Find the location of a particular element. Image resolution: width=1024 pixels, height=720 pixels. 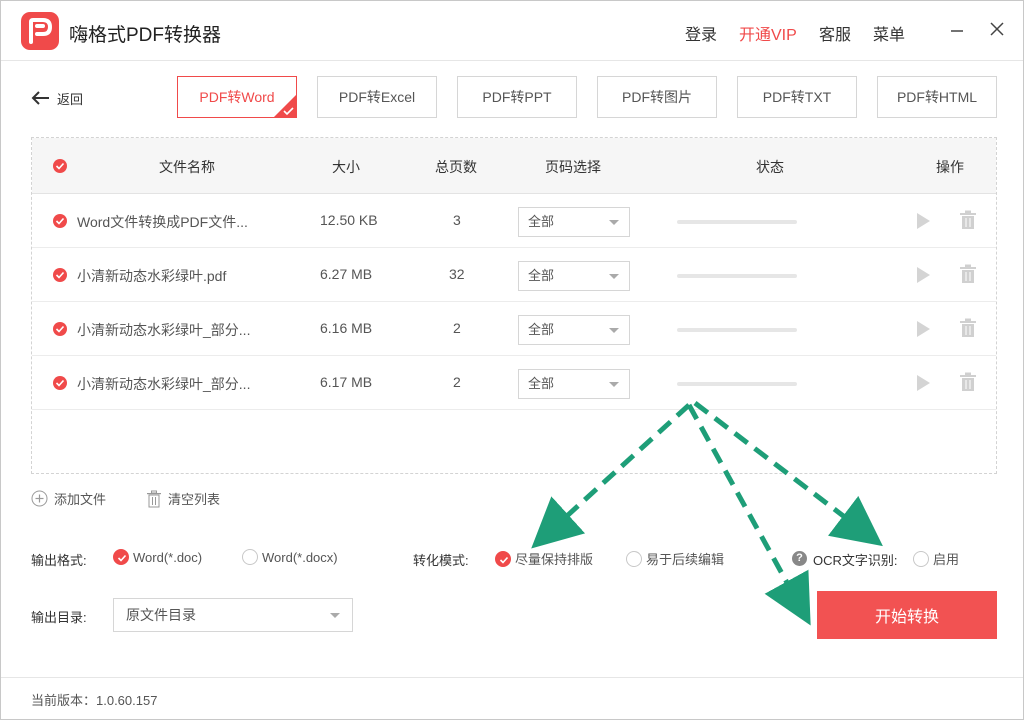

add-file-button: 添加文件 is located at coordinates (68, 498).